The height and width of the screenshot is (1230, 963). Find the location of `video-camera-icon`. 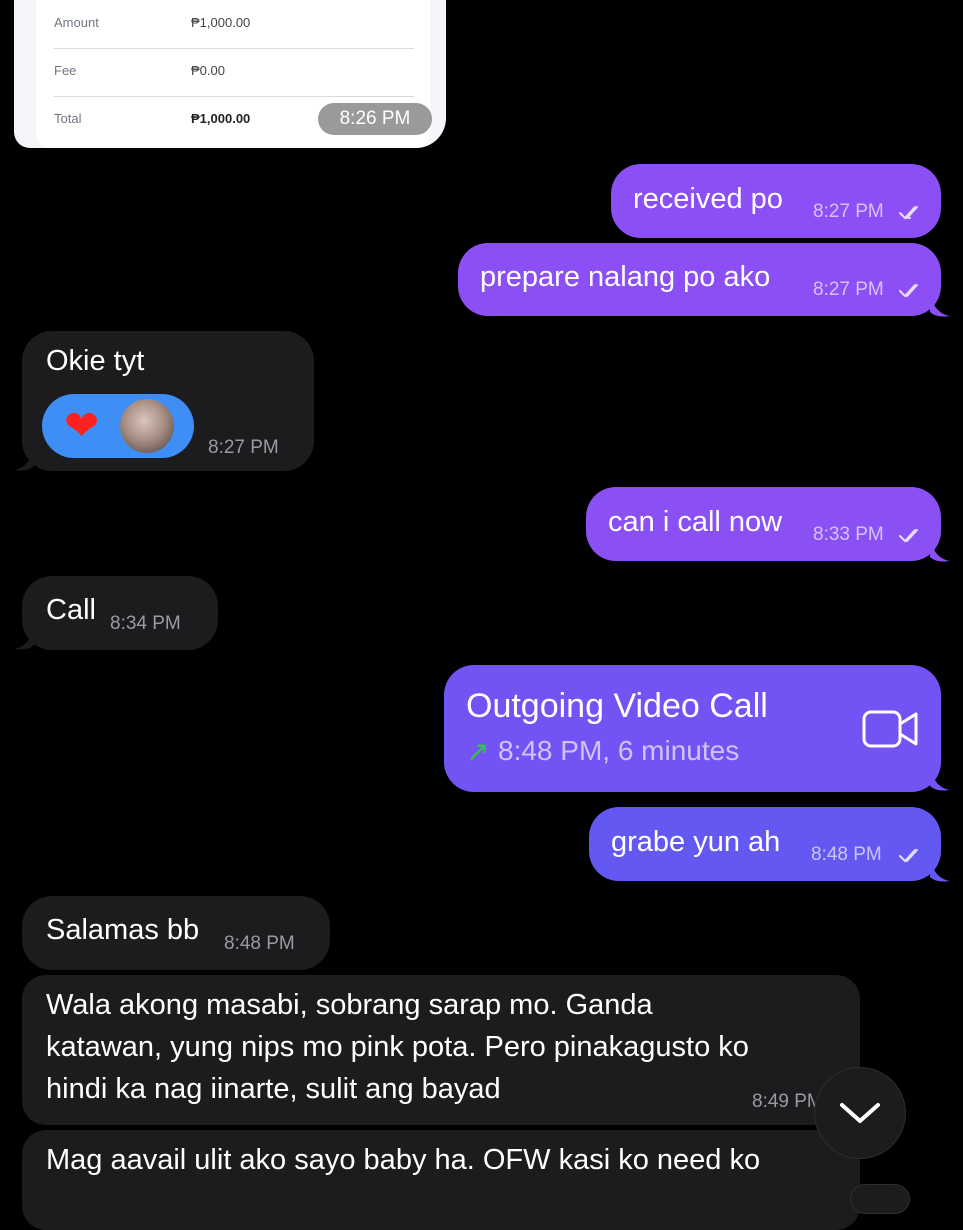

video-camera-icon is located at coordinates (891, 729).